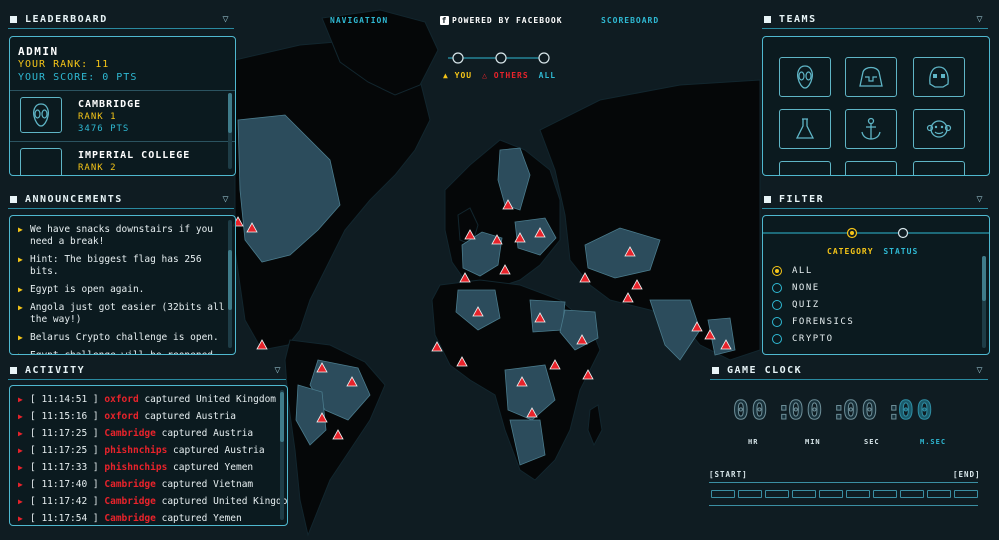 The image size is (999, 540). I want to click on legend-you-knob, so click(458, 58).